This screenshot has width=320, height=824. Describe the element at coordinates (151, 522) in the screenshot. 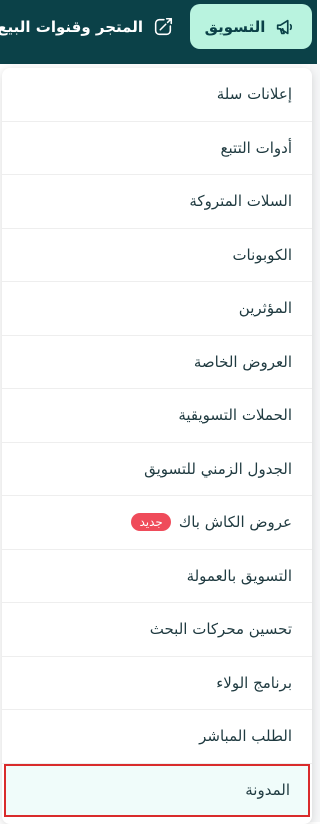

I see `new-badge: جديد` at that location.